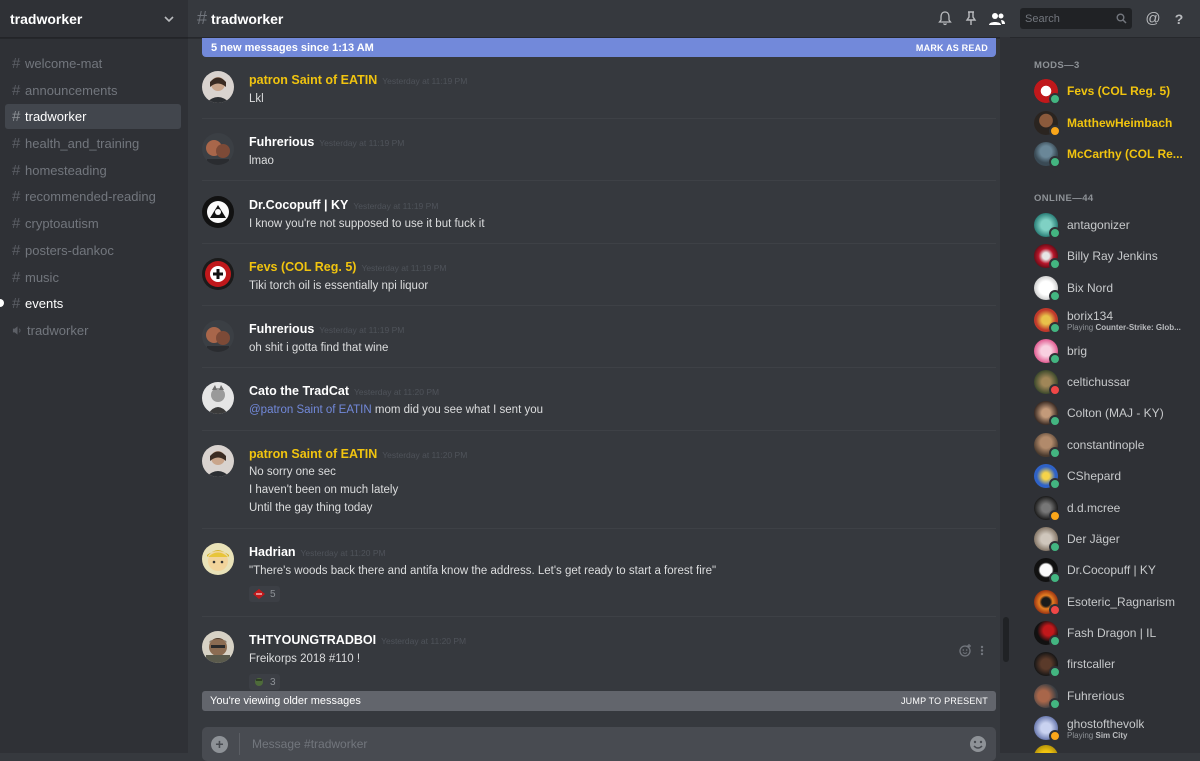  Describe the element at coordinates (1117, 476) in the screenshot. I see `member-item: CShepard` at that location.